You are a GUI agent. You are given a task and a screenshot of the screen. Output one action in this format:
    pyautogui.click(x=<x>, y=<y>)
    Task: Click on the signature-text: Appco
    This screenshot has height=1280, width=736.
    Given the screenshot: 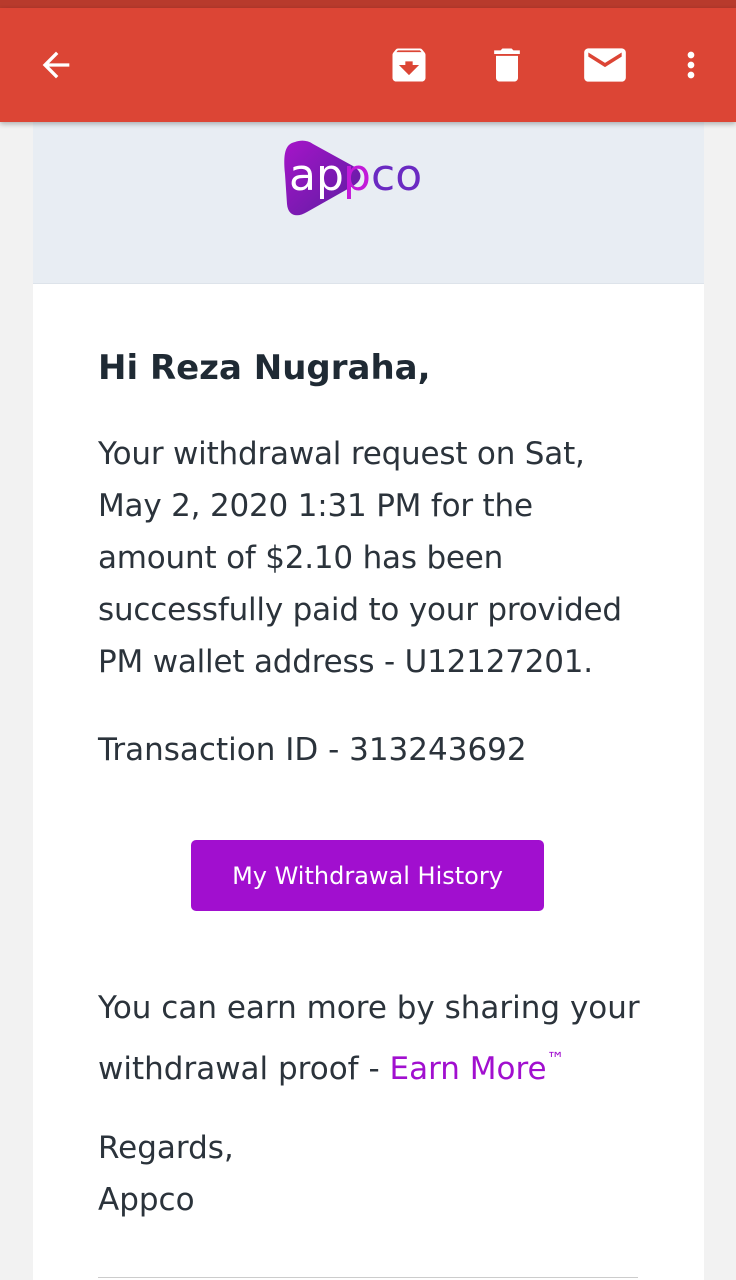 What is the action you would take?
    pyautogui.click(x=146, y=1200)
    